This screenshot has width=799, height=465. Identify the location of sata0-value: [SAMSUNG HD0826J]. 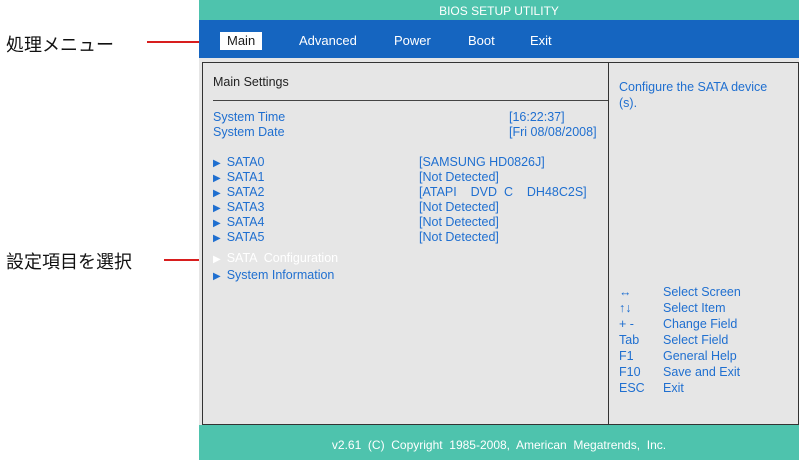
(482, 162).